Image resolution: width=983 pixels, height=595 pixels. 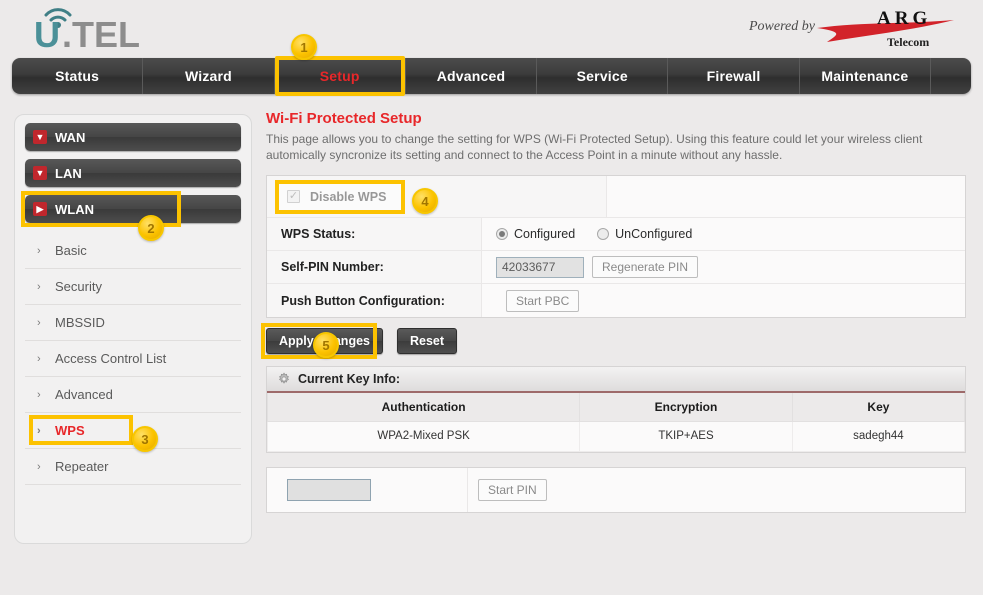 I want to click on table-row: WPA2-Mixed PSK TKIP+AES sadegh44, so click(x=616, y=436).